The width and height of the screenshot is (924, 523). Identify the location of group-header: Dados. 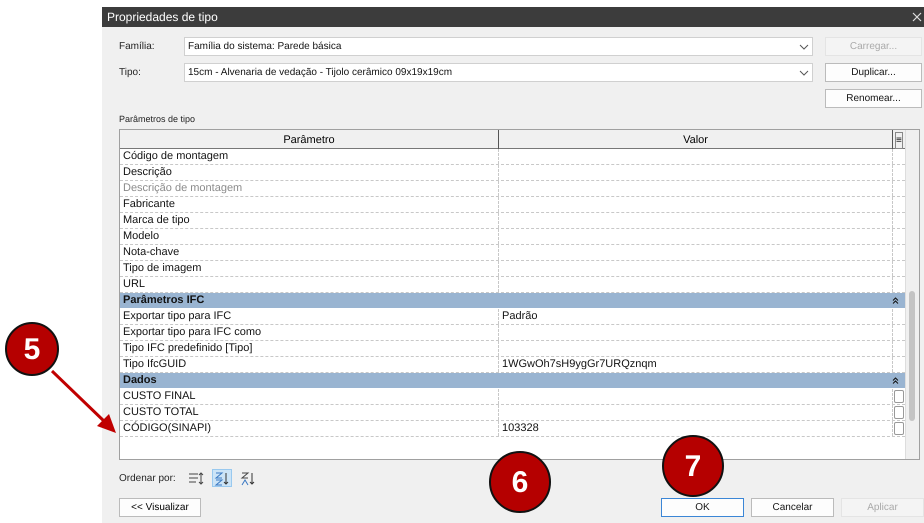
(512, 381).